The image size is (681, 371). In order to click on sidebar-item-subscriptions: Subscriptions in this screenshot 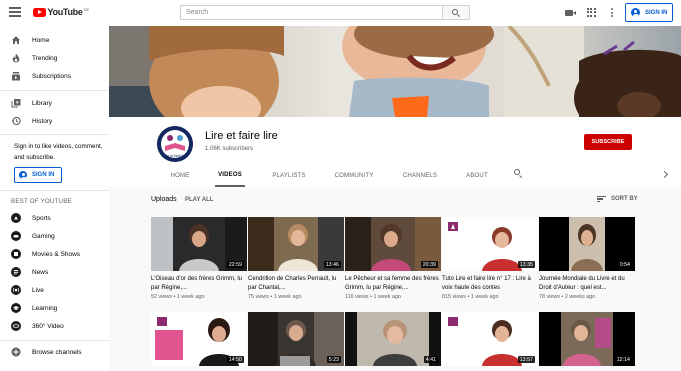, I will do `click(54, 76)`.